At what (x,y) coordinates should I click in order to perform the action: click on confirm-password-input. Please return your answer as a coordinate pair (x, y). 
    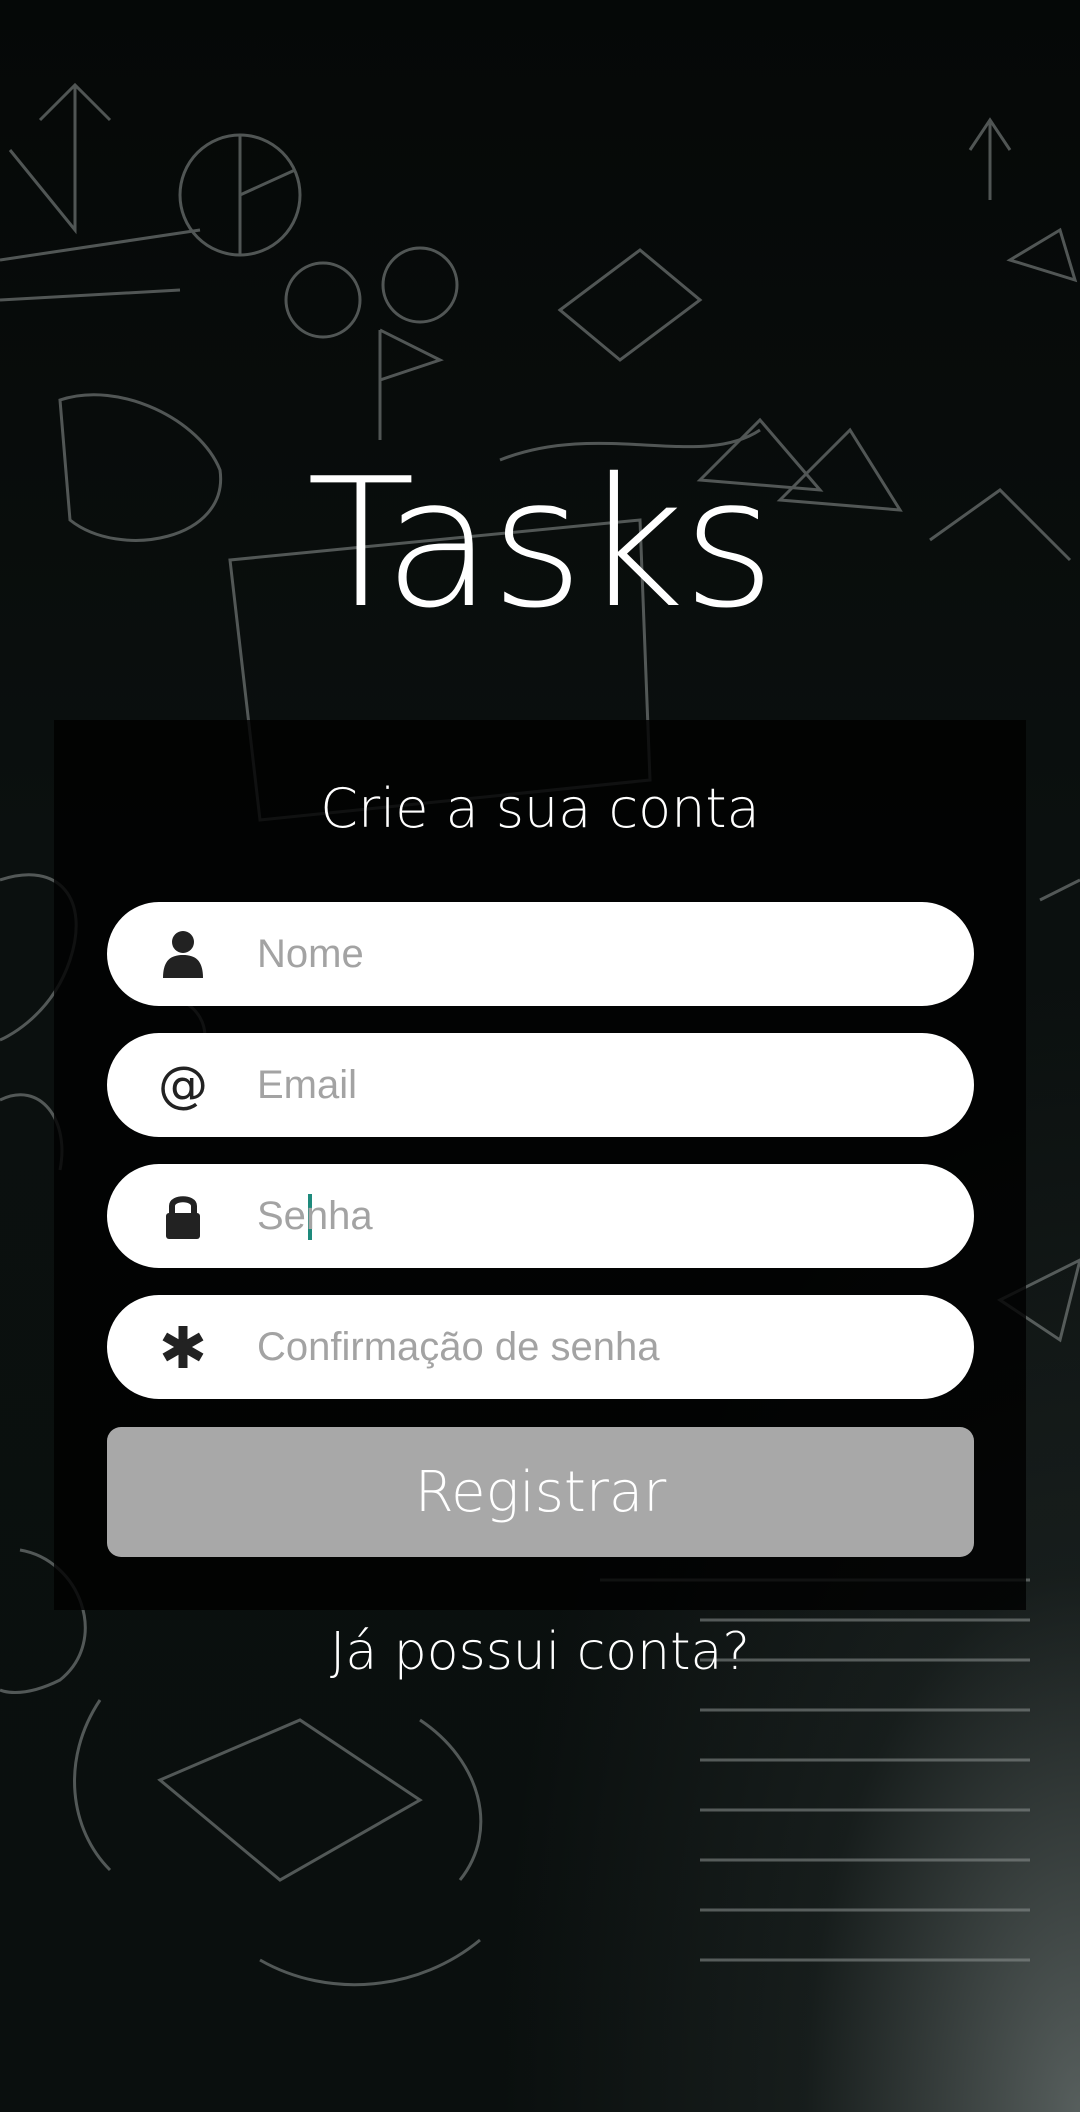
    Looking at the image, I should click on (597, 1347).